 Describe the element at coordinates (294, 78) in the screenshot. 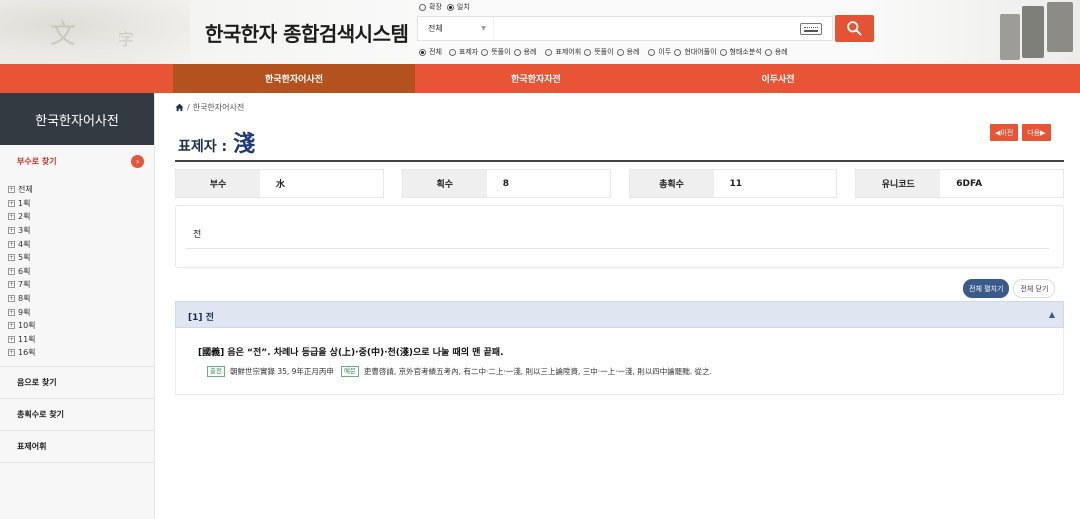

I see `nav-item-hanja-word-dictionary: 한국한자어사전` at that location.